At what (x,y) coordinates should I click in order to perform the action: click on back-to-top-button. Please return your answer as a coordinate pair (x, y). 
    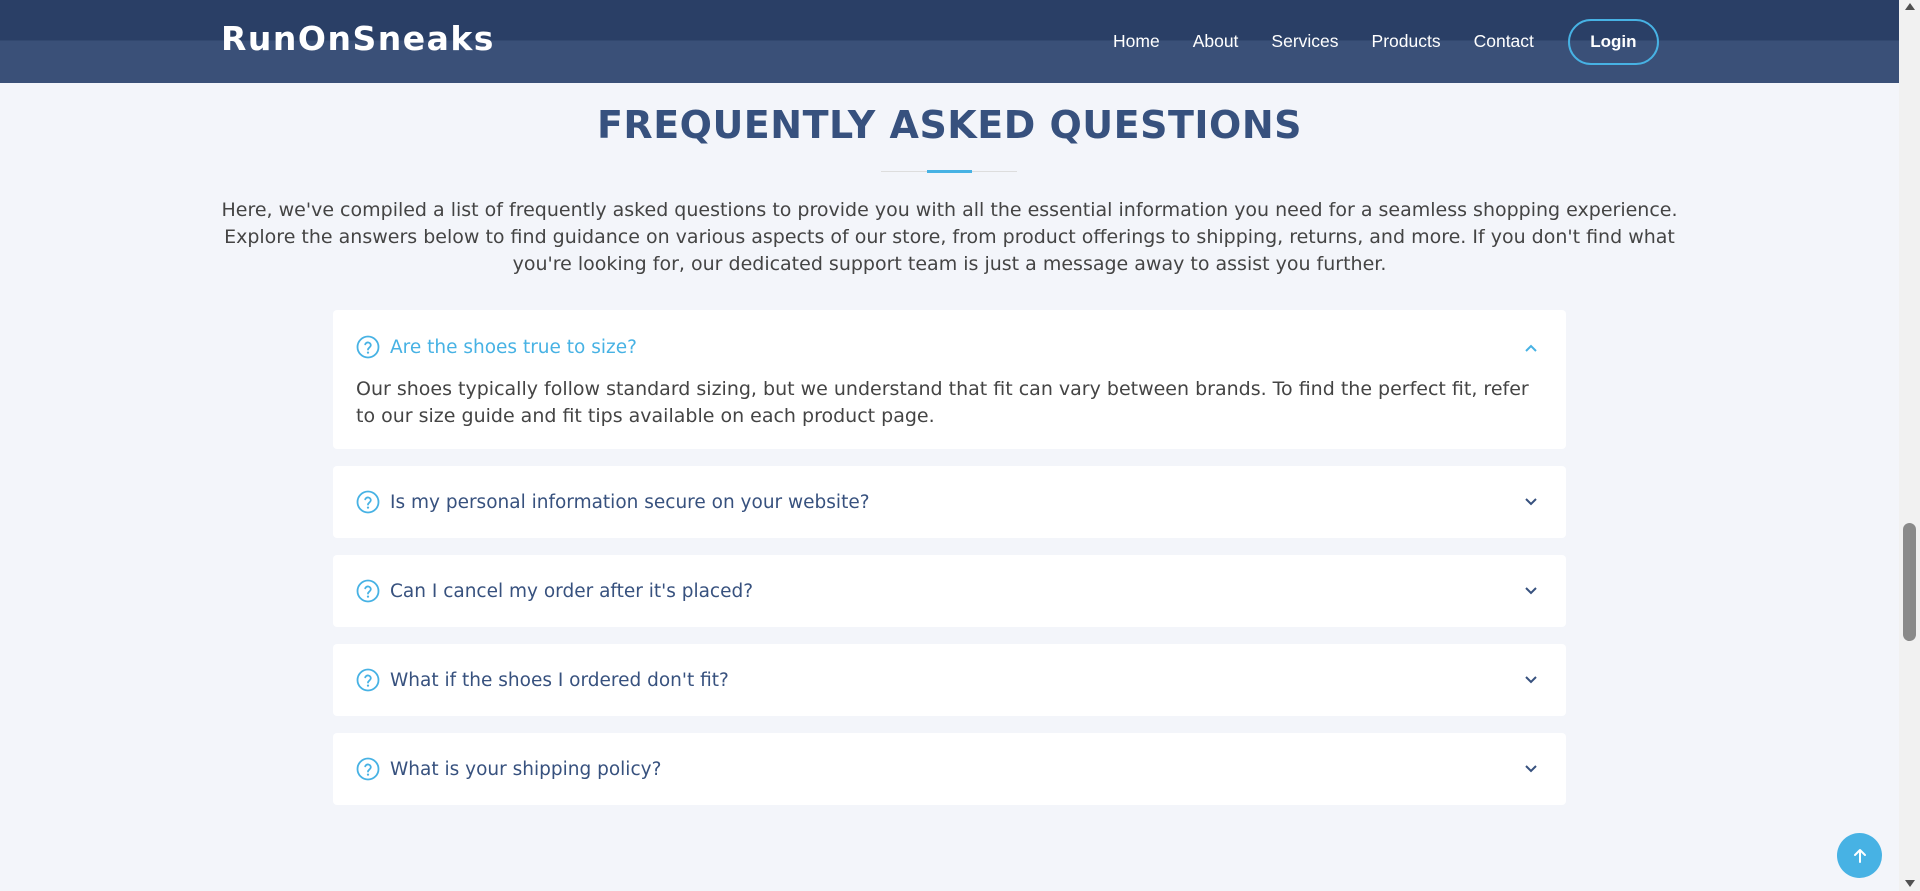
    Looking at the image, I should click on (1859, 855).